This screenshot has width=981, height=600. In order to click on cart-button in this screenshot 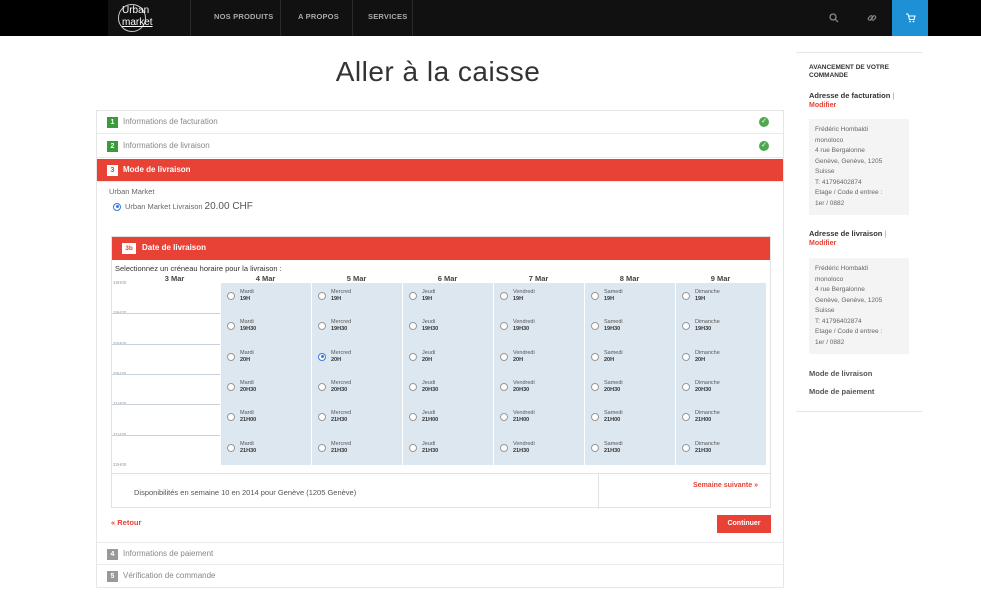, I will do `click(910, 18)`.